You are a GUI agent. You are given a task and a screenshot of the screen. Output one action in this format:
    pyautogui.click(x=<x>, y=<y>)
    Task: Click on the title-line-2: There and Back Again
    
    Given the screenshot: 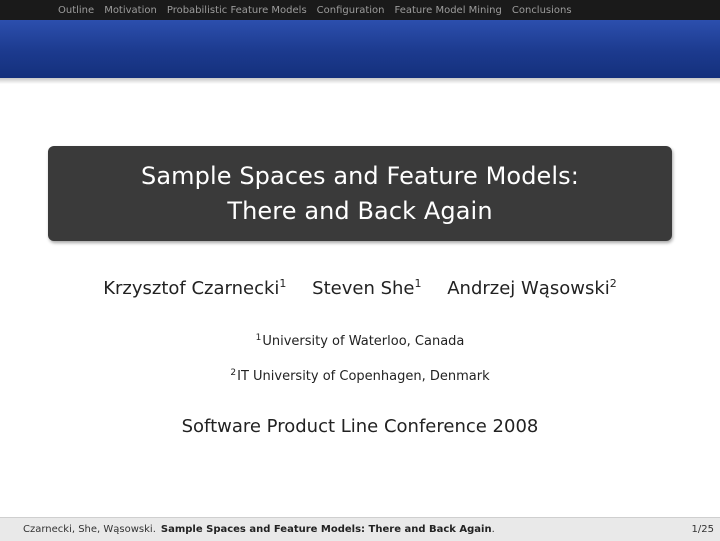 What is the action you would take?
    pyautogui.click(x=360, y=210)
    